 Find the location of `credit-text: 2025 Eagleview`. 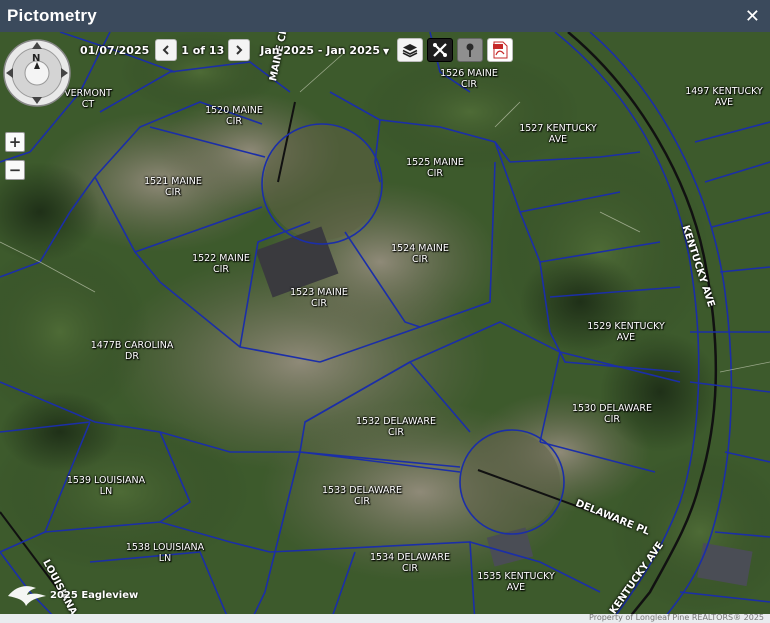

credit-text: 2025 Eagleview is located at coordinates (94, 595).